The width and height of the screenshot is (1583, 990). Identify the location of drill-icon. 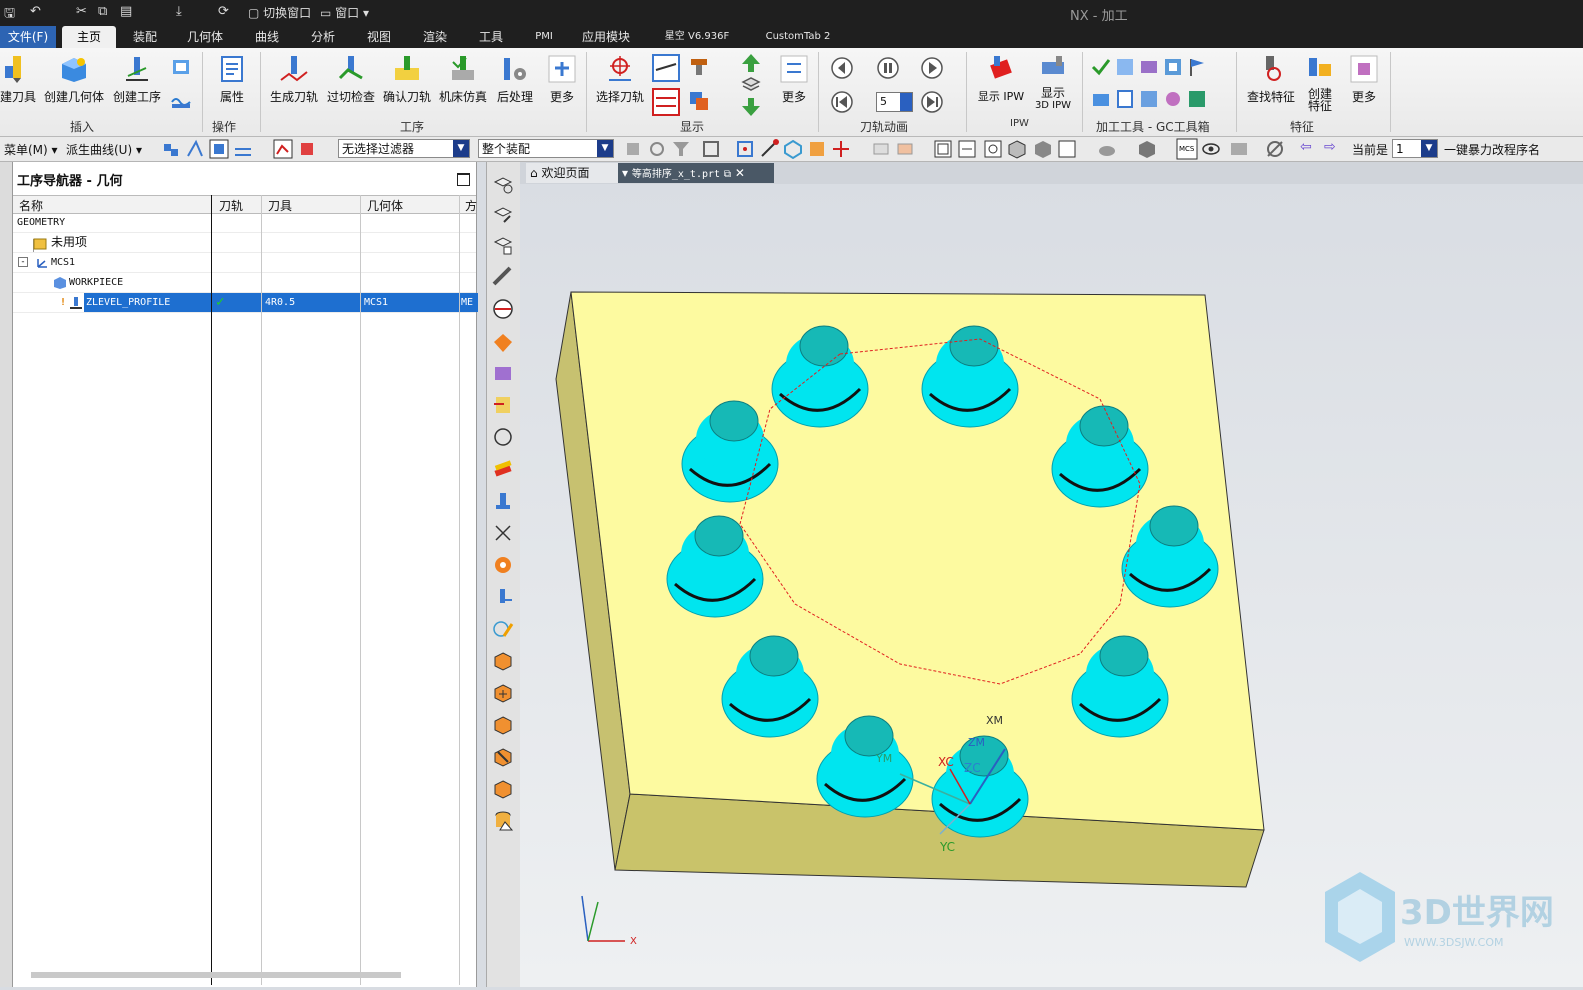
(503, 597).